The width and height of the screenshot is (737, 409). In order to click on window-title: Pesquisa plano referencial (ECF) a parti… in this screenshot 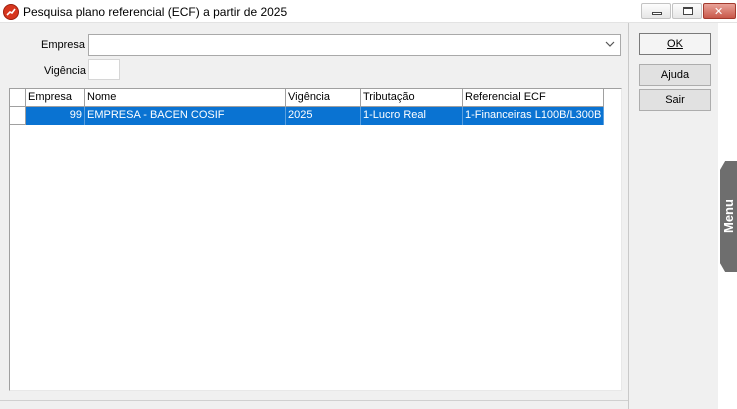, I will do `click(155, 12)`.